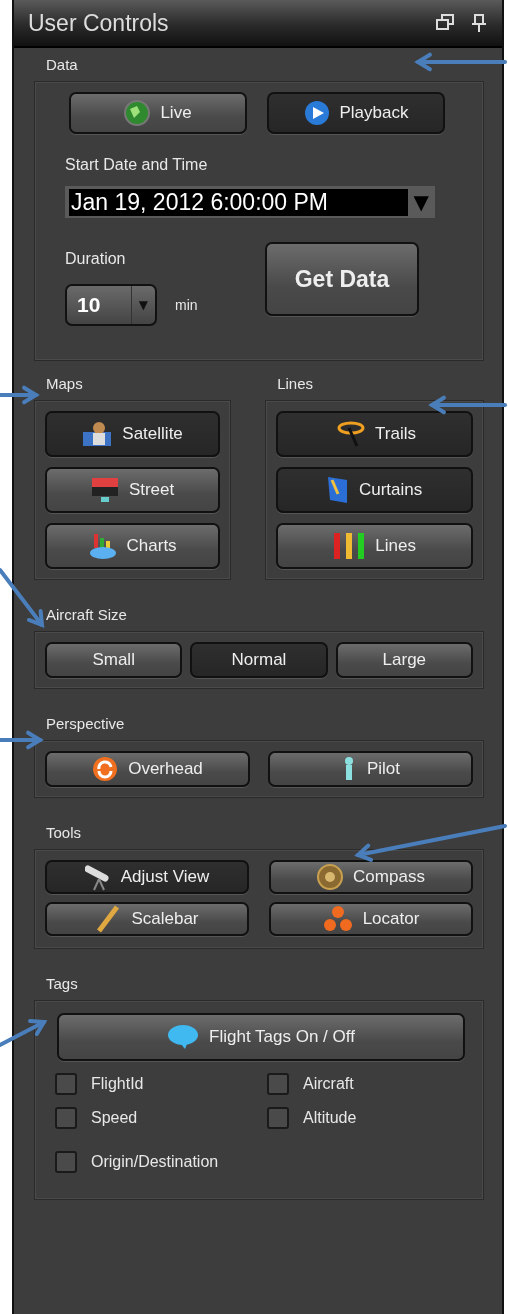  I want to click on checkbox-label: Altitude, so click(330, 1118).